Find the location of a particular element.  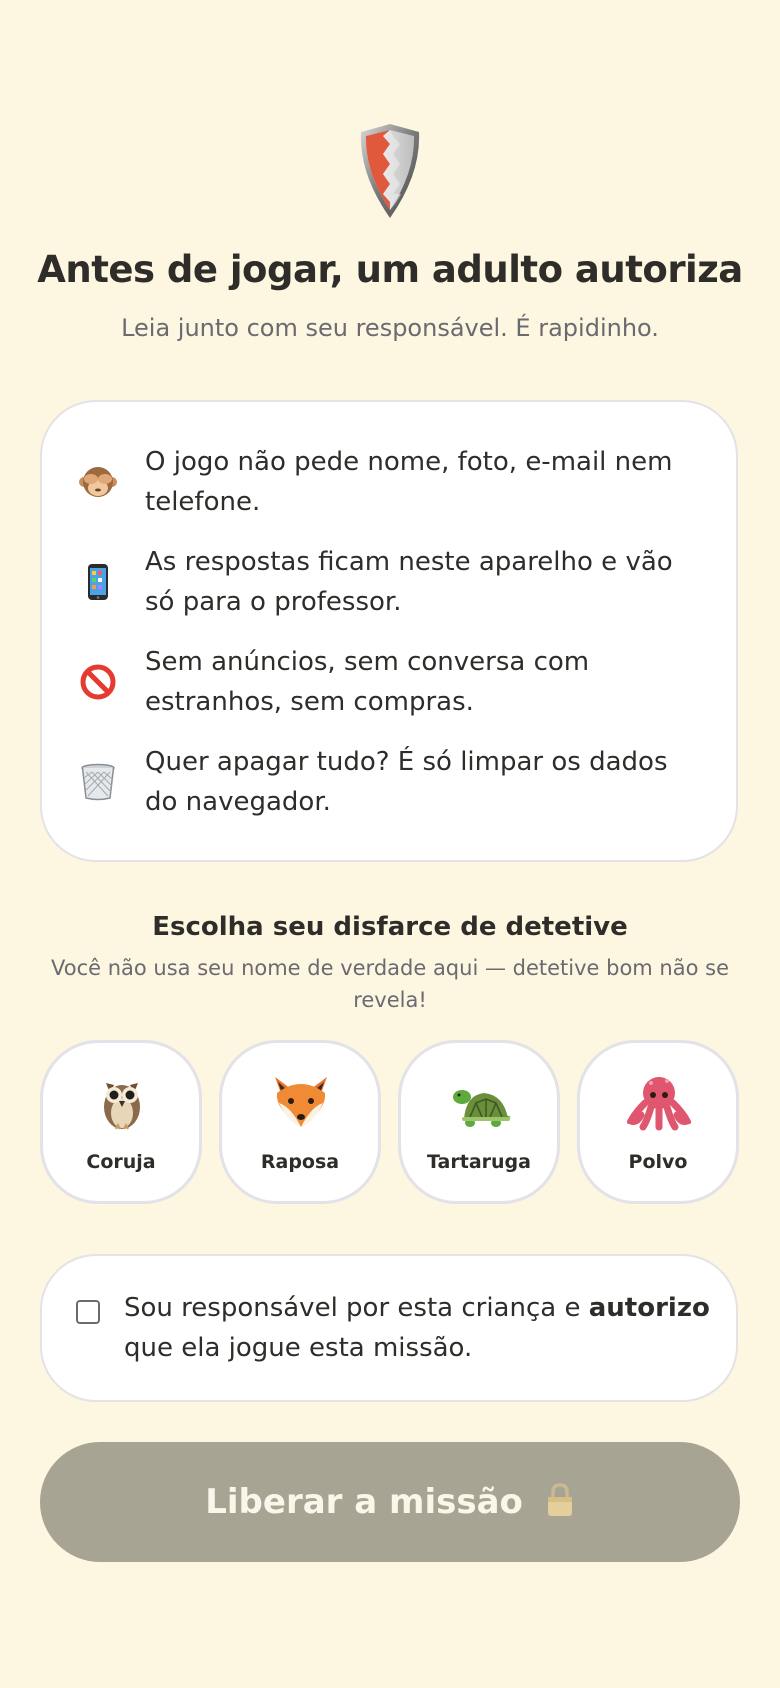

avatar-option-coruja: Coruja is located at coordinates (121, 1122).